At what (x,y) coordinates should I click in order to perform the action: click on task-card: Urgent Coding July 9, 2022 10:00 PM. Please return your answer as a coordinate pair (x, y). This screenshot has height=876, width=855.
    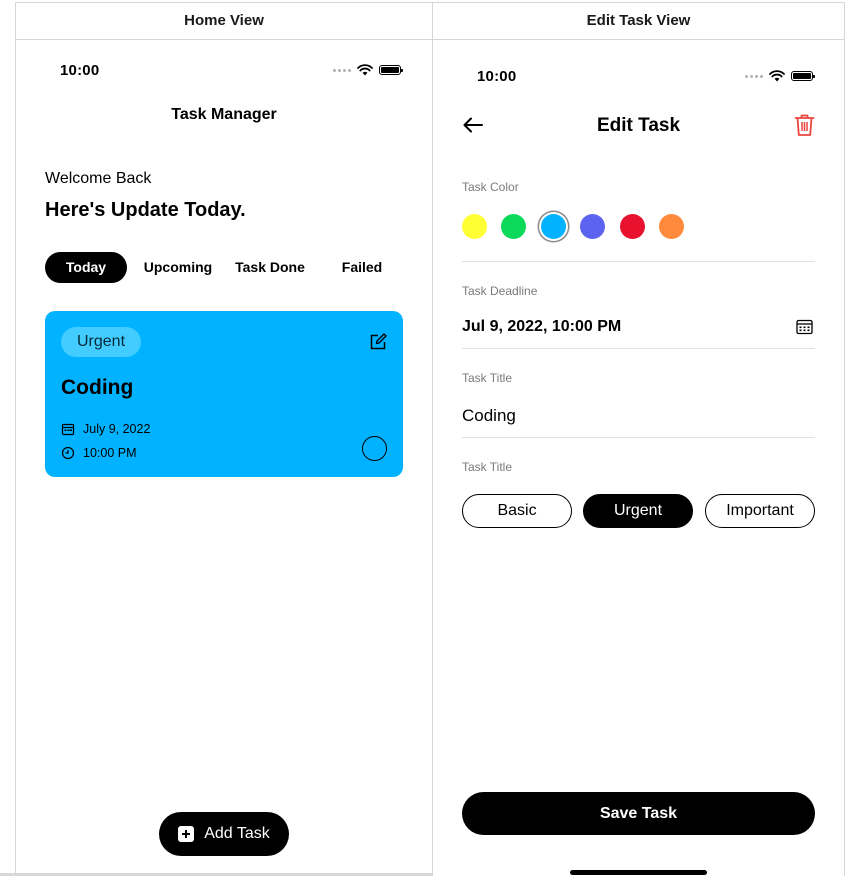
    Looking at the image, I should click on (224, 394).